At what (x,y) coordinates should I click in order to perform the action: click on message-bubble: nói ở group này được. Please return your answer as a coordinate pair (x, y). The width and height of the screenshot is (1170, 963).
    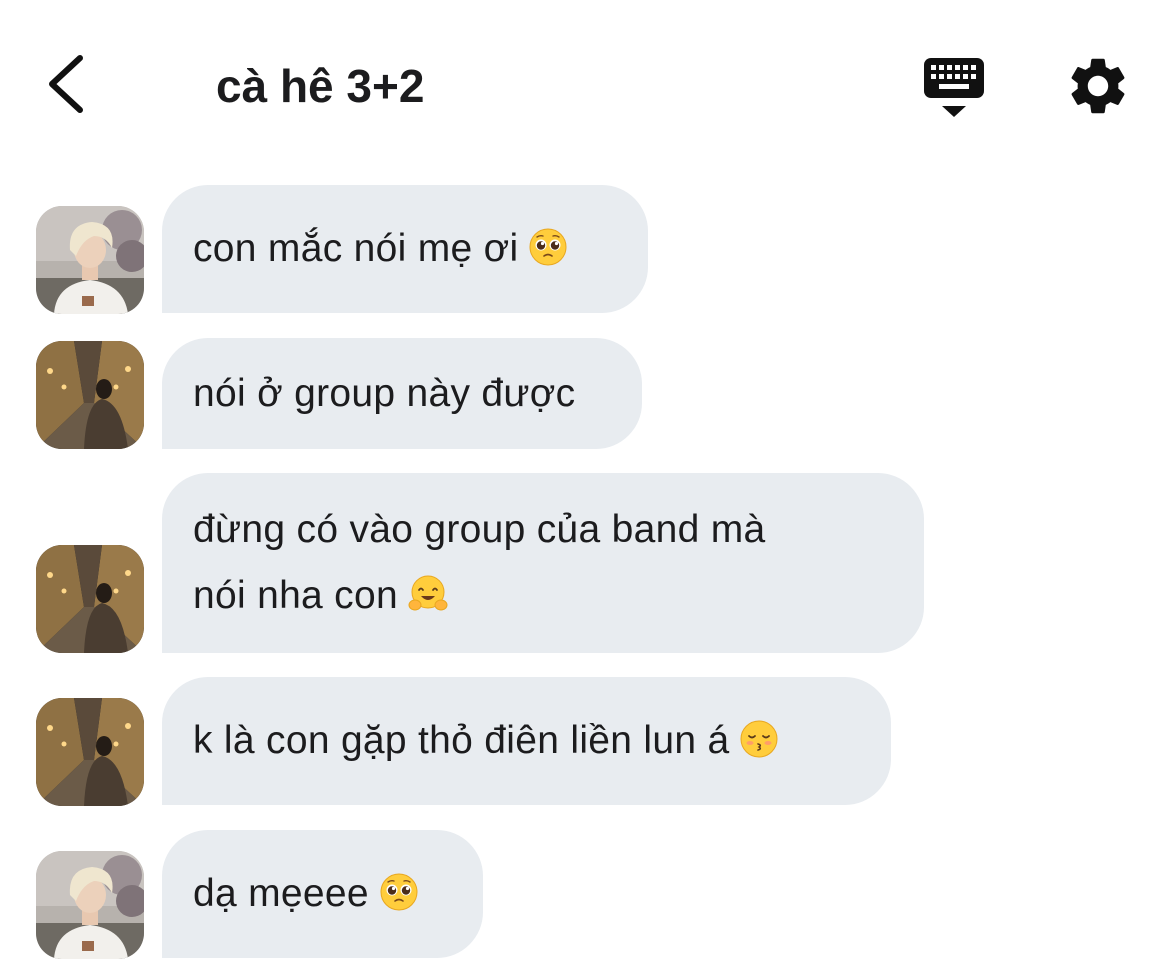
    Looking at the image, I should click on (402, 393).